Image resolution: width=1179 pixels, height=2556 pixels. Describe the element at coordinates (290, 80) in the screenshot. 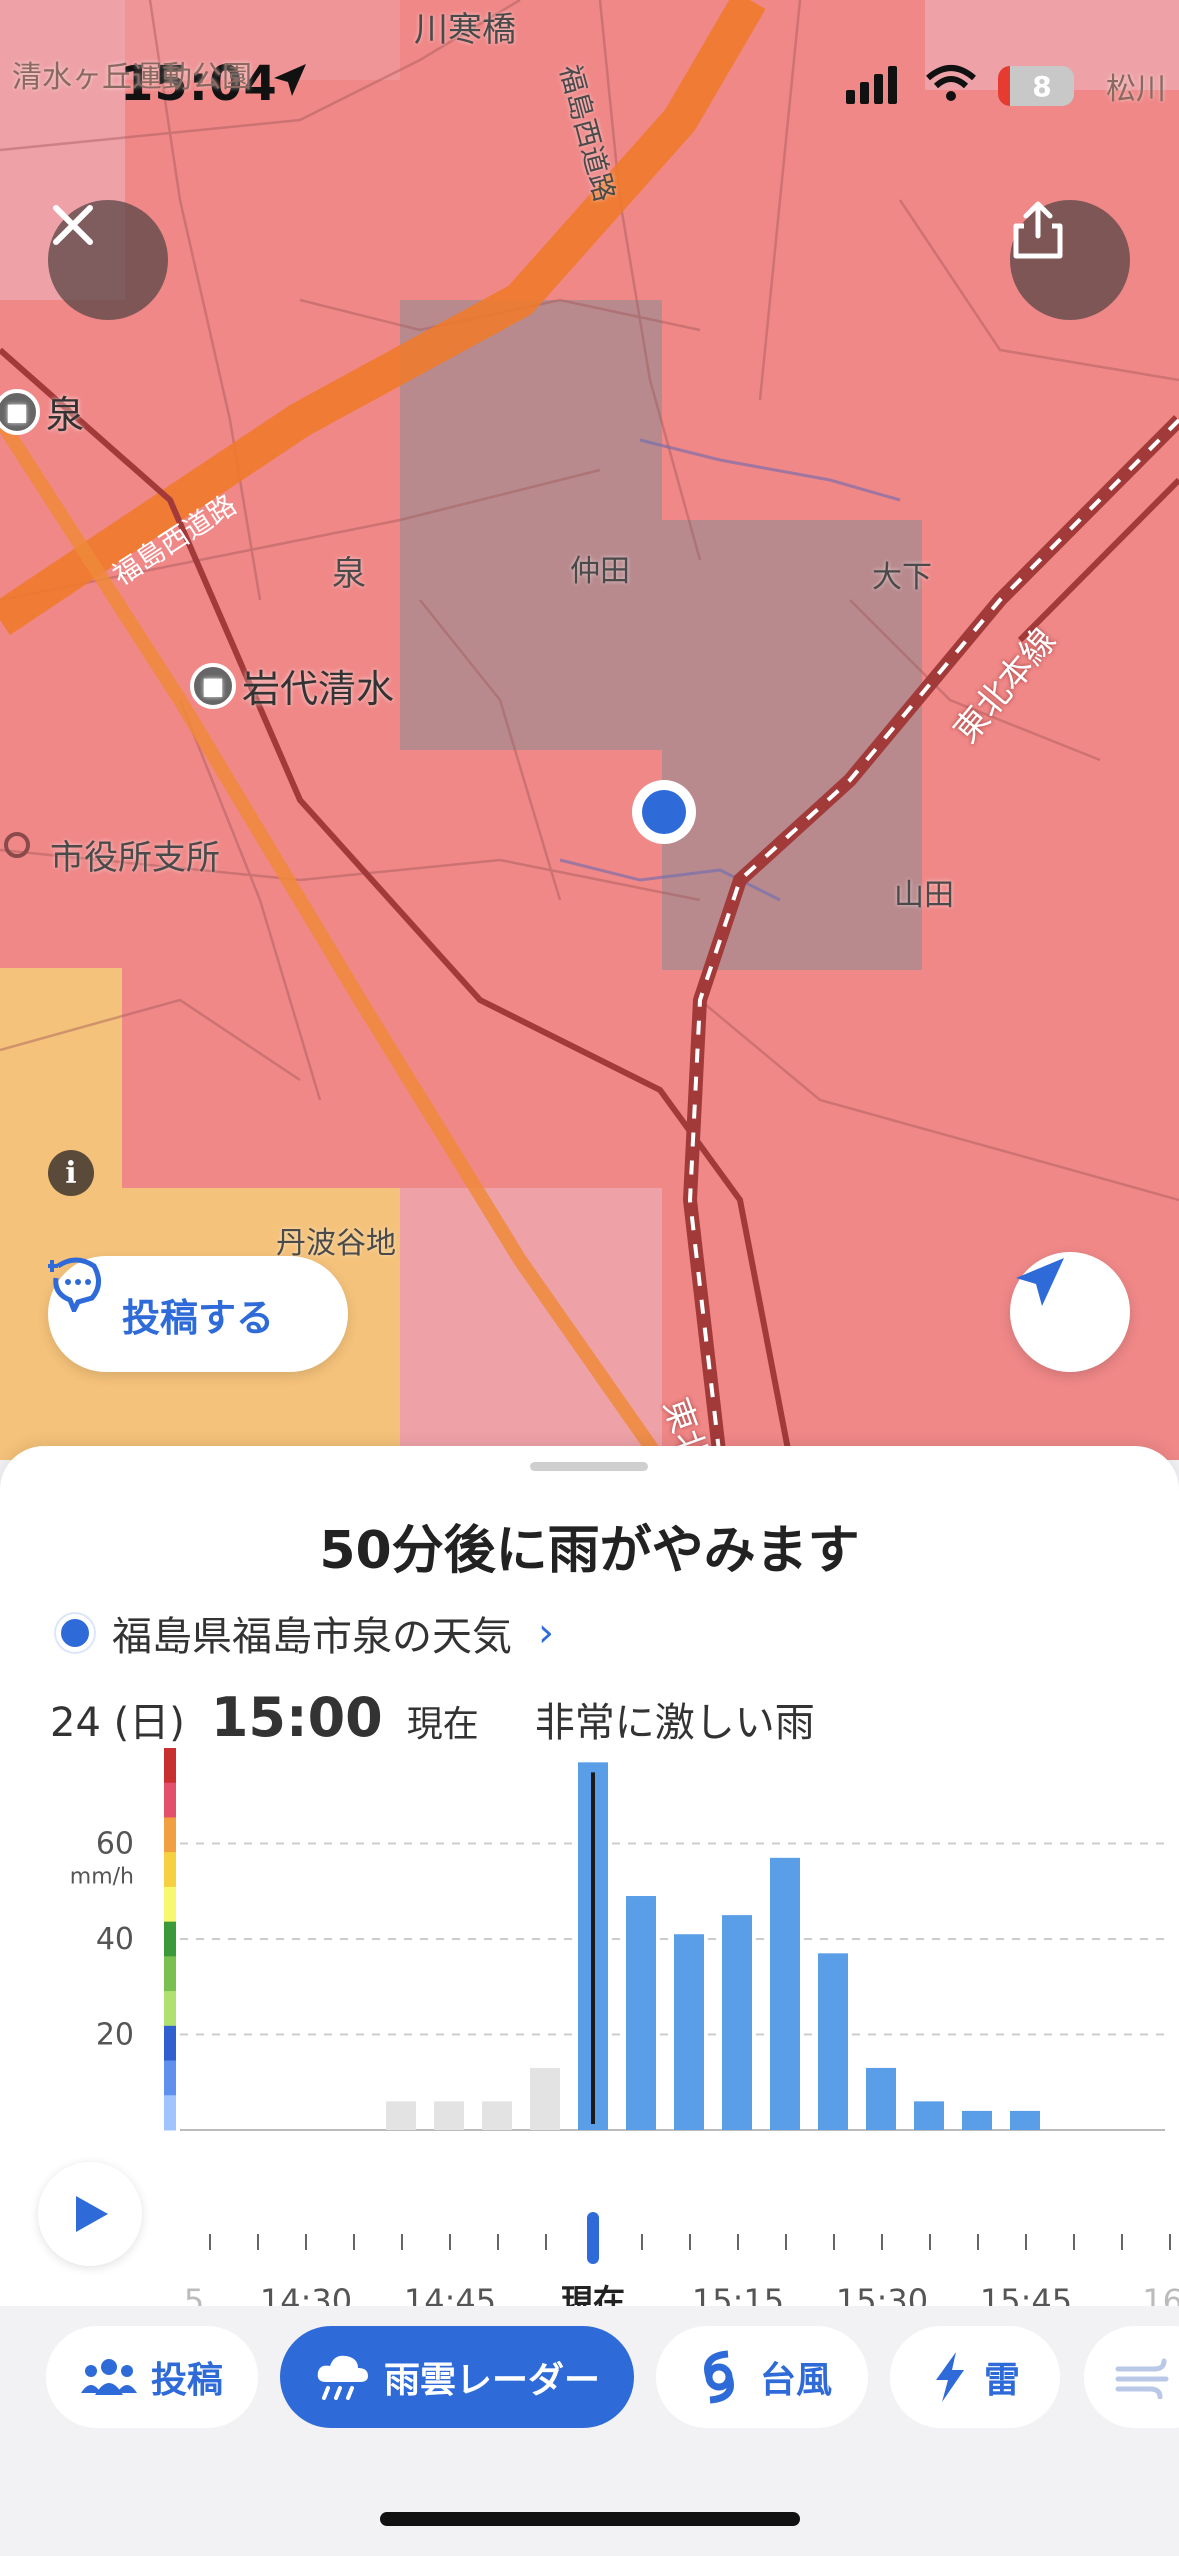

I see `location-arrow-icon` at that location.